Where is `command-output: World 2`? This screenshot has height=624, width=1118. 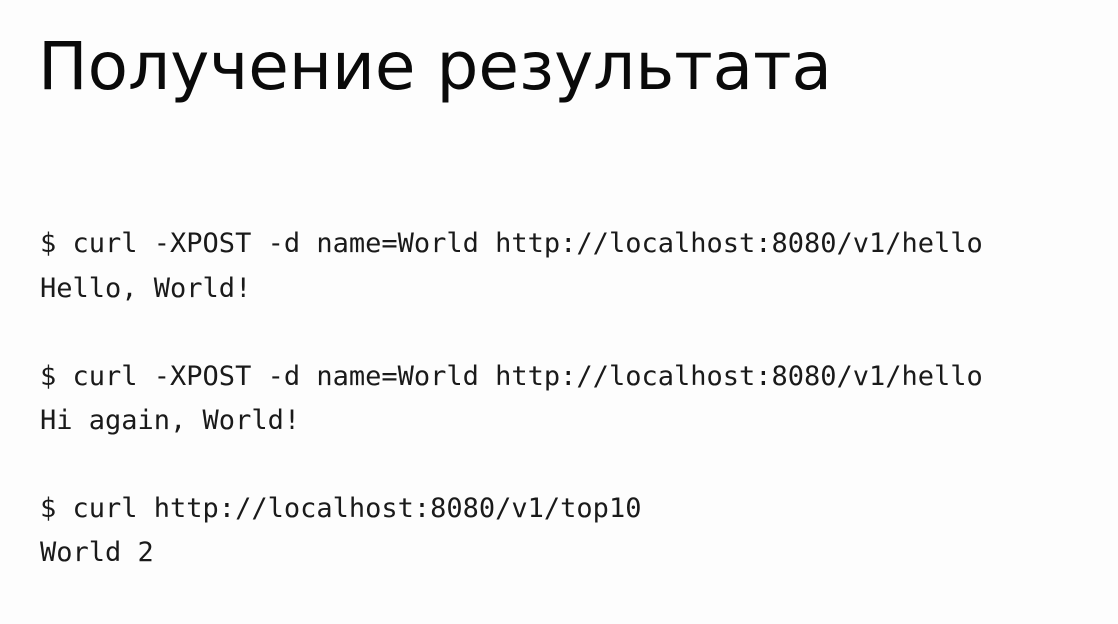 command-output: World 2 is located at coordinates (97, 552).